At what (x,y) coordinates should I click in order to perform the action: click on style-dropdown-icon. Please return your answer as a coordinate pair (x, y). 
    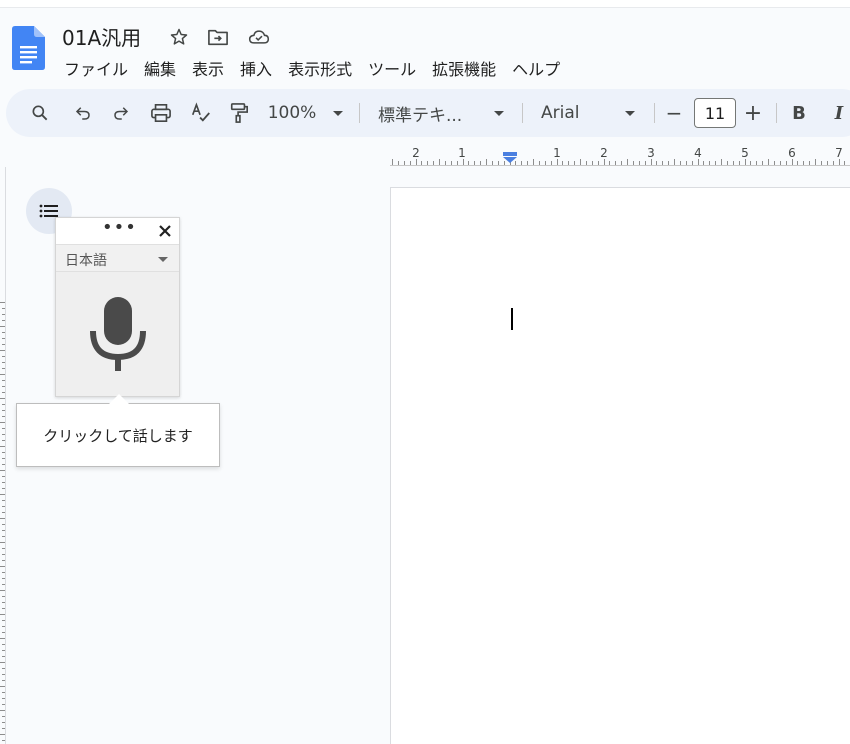
    Looking at the image, I should click on (499, 113).